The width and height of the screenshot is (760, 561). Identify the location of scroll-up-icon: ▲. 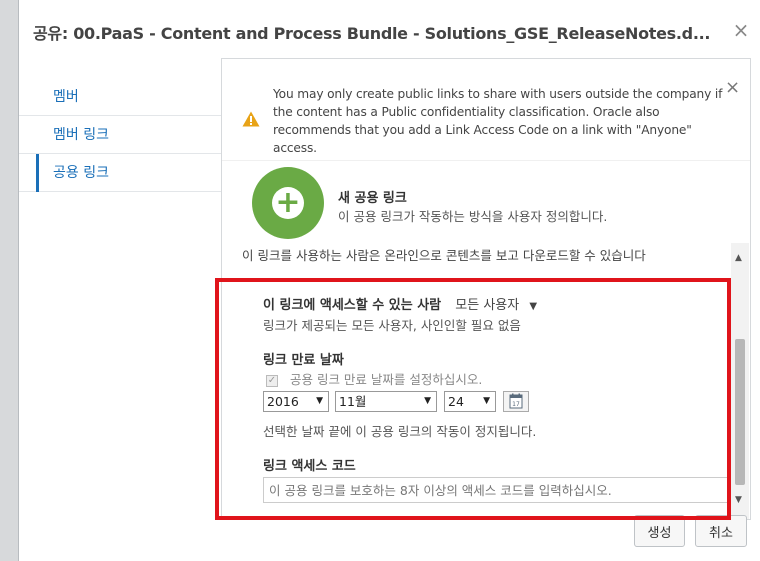
(738, 258).